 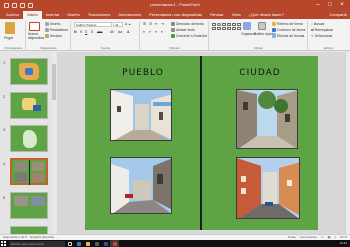 What do you see at coordinates (312, 30) in the screenshot?
I see `replace-icon: ⇄` at bounding box center [312, 30].